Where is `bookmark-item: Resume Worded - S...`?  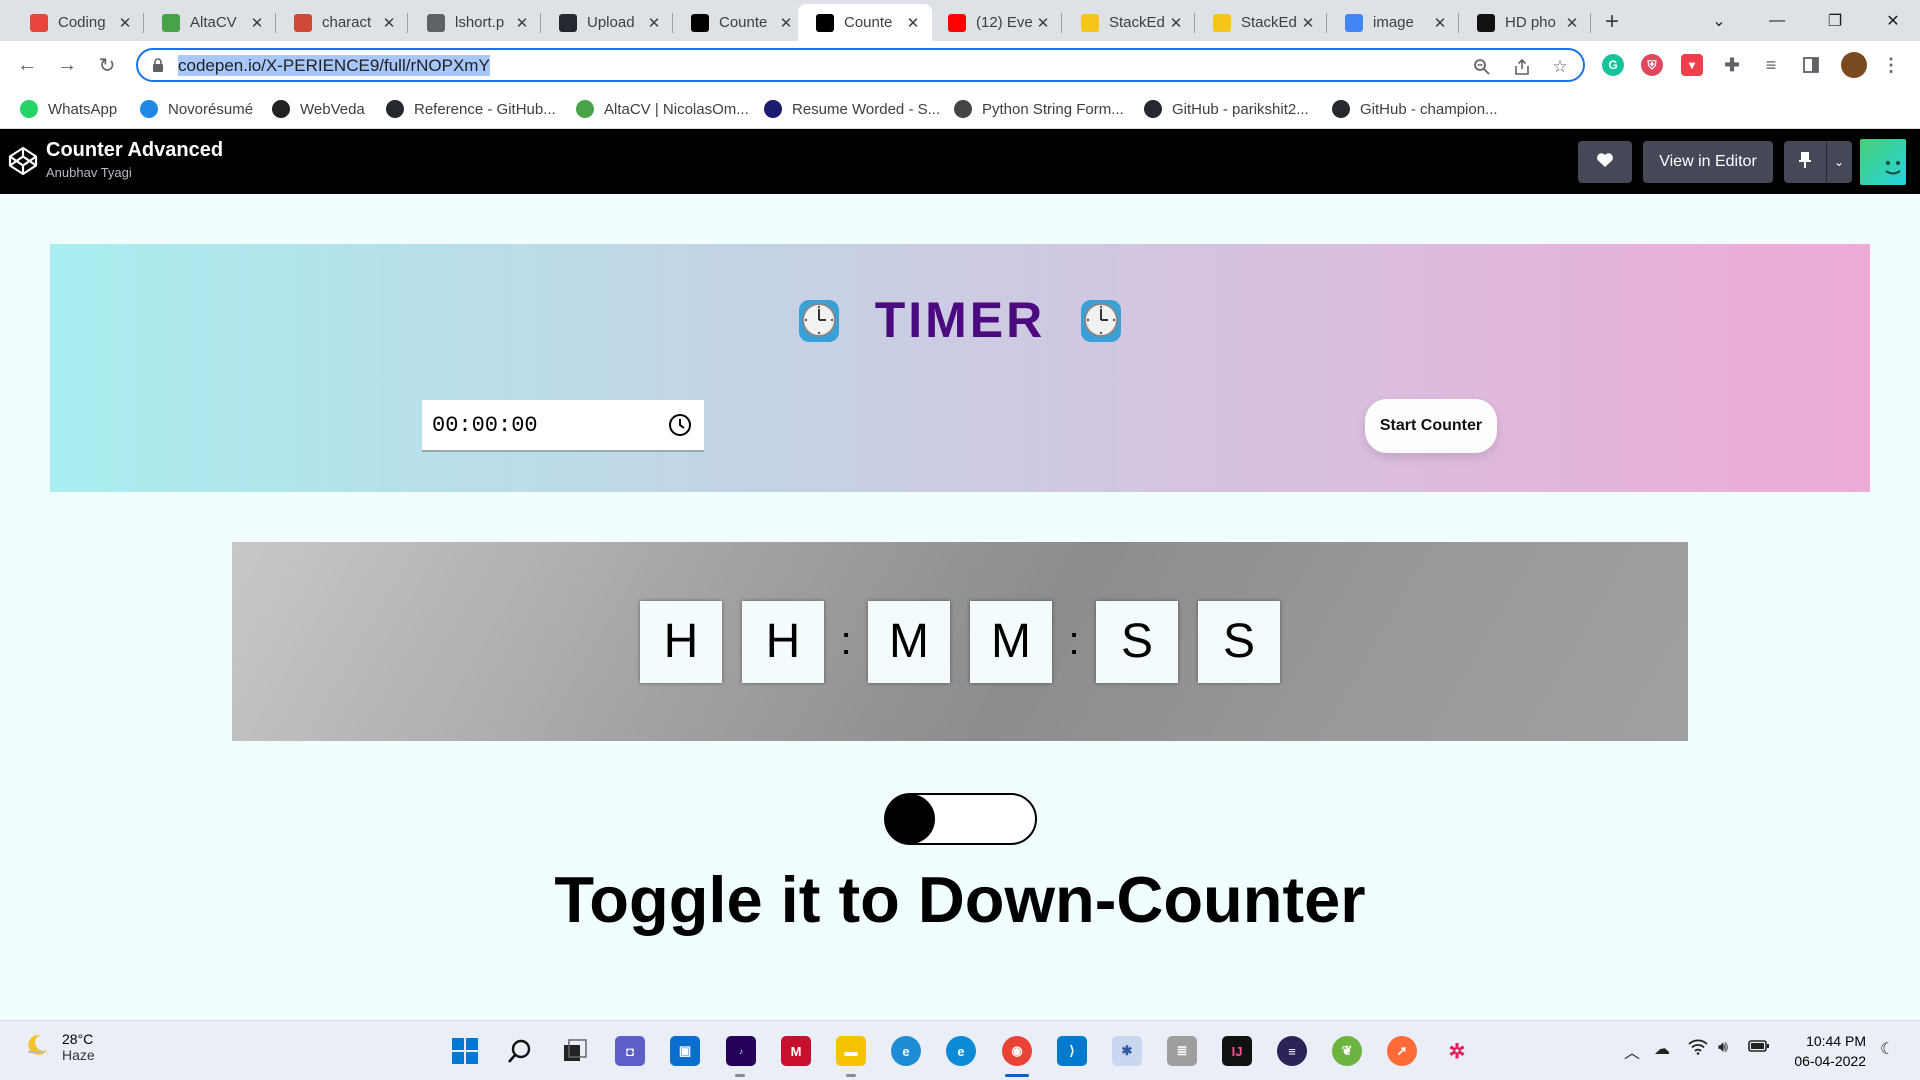
bookmark-item: Resume Worded - S... is located at coordinates (852, 109).